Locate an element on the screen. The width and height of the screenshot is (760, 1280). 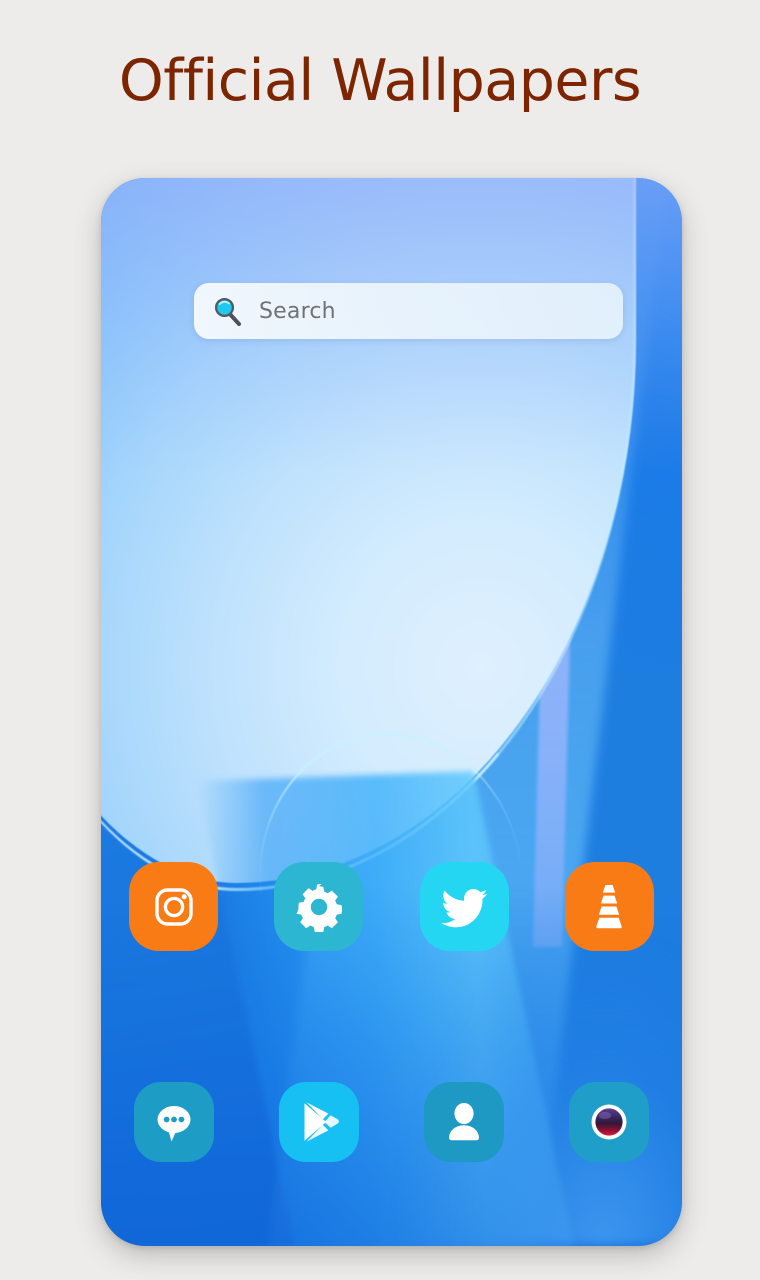
app-cell-contacts is located at coordinates (464, 1122).